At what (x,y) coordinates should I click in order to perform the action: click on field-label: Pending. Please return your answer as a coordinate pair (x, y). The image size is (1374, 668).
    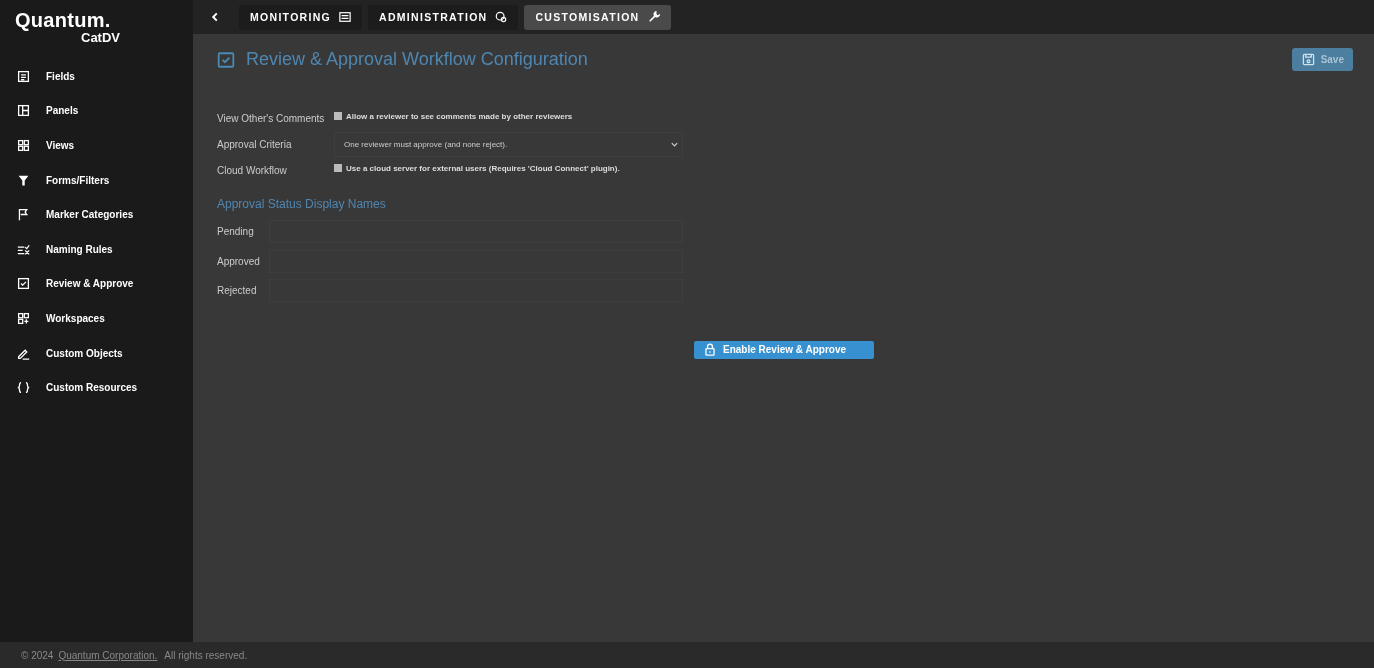
    Looking at the image, I should click on (236, 232).